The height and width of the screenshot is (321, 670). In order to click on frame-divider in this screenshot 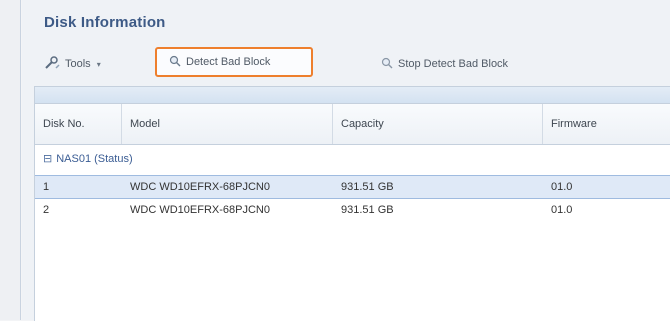, I will do `click(20, 160)`.